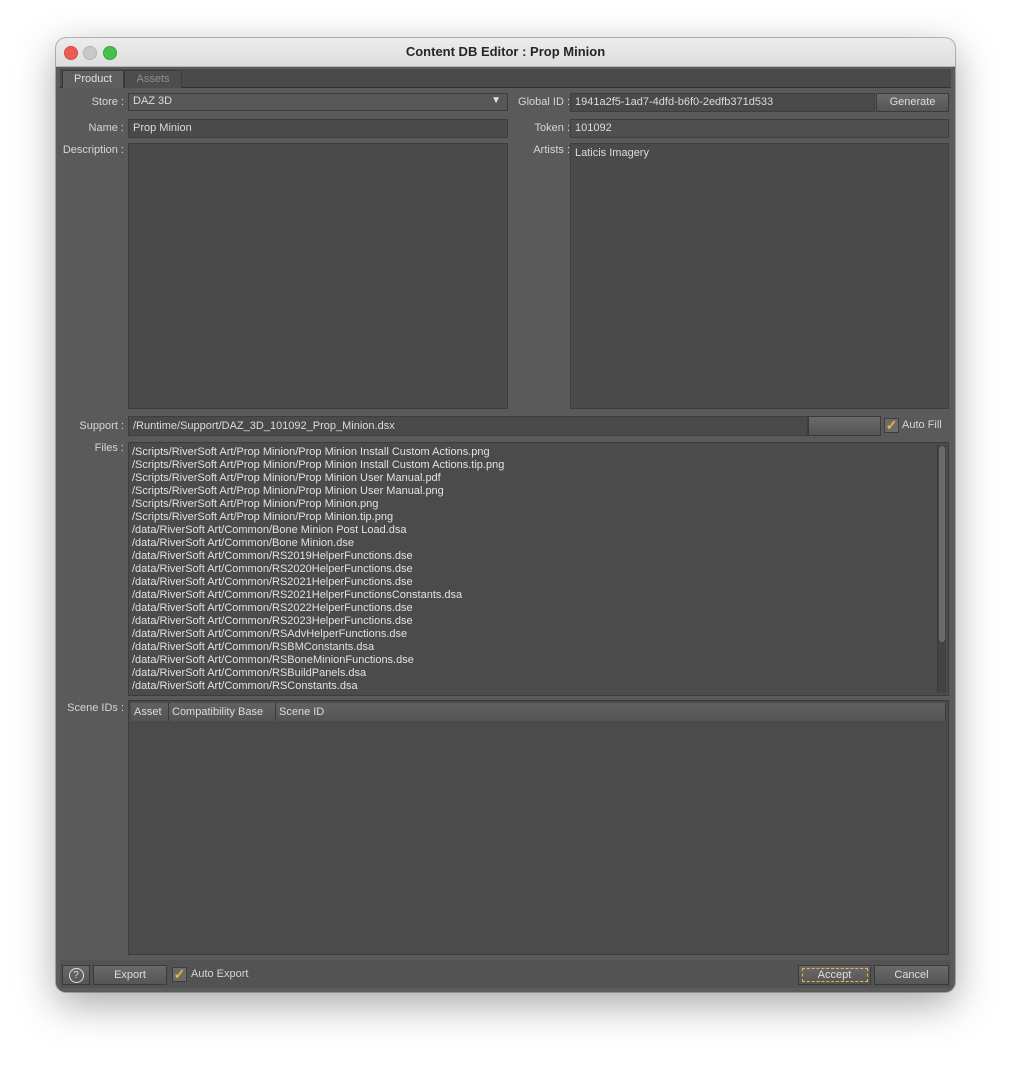 This screenshot has height=1067, width=1011. I want to click on chevron-down-icon: ▼, so click(496, 100).